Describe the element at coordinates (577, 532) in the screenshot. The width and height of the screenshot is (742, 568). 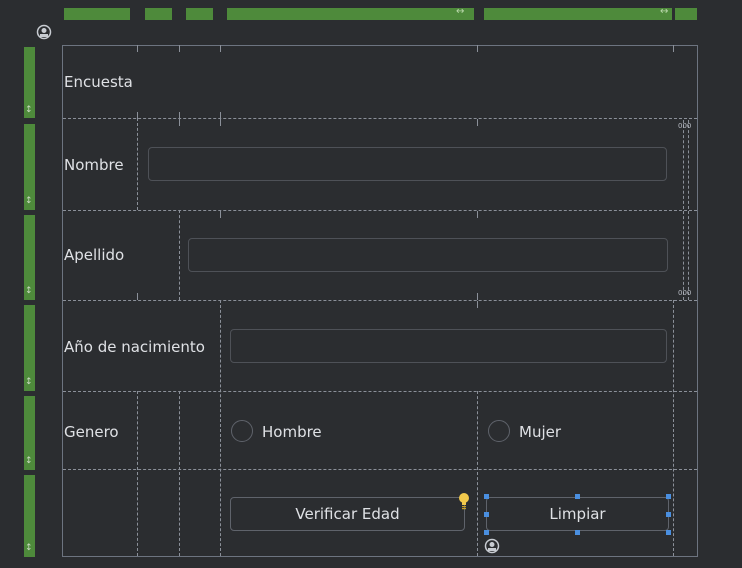
I see `resize-handle-s` at that location.